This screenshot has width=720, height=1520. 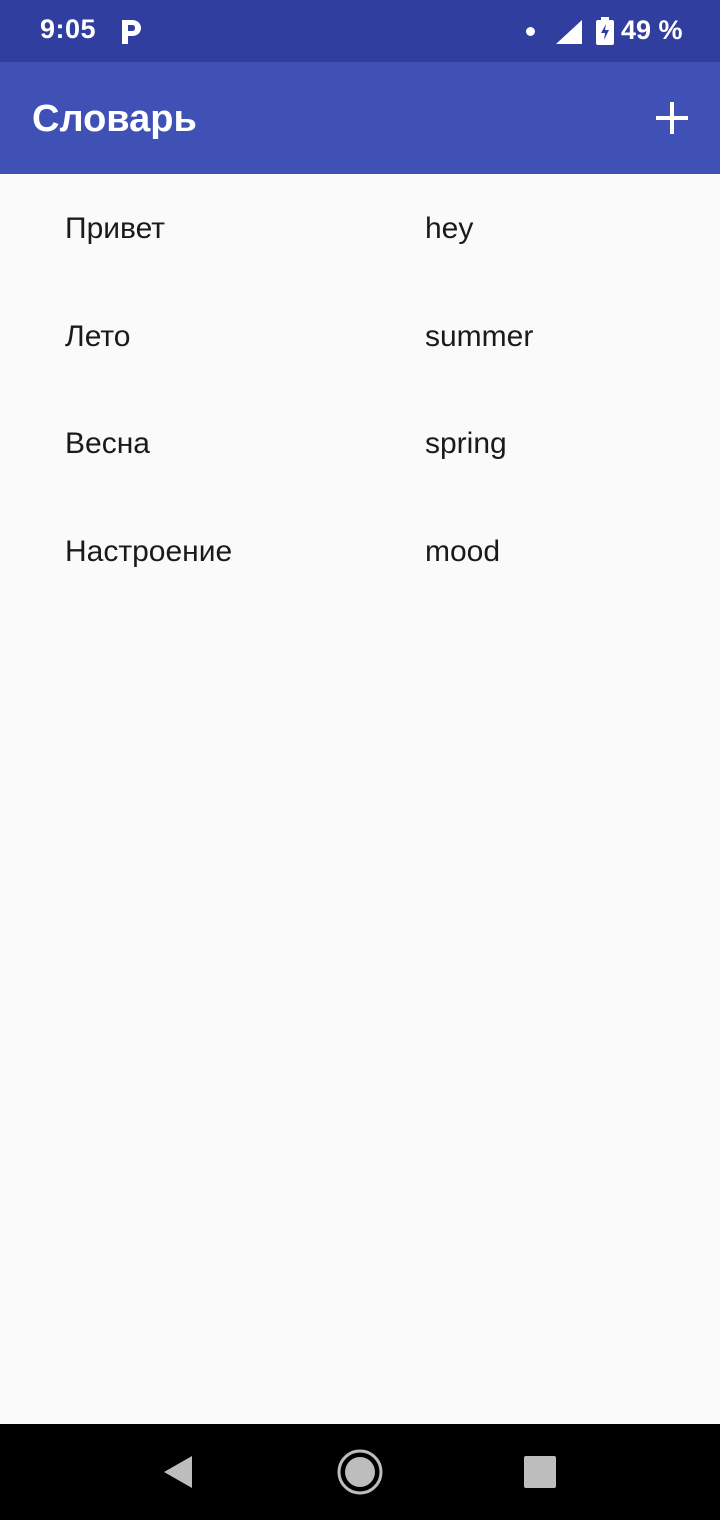 I want to click on add-word-button, so click(x=672, y=118).